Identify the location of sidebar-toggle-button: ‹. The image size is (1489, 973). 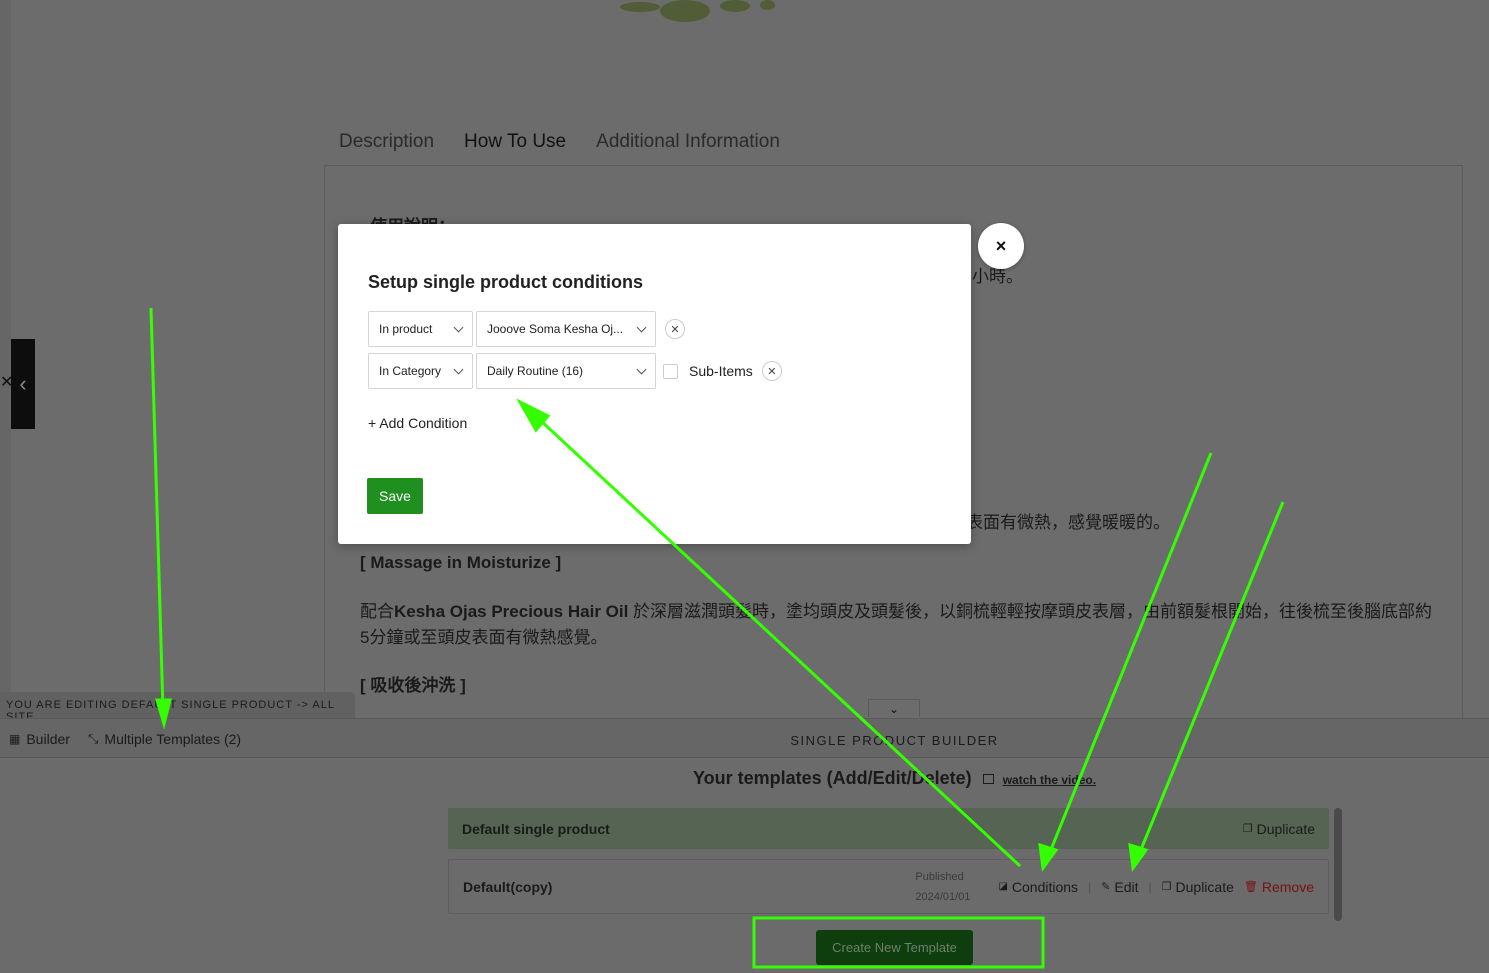
(23, 384).